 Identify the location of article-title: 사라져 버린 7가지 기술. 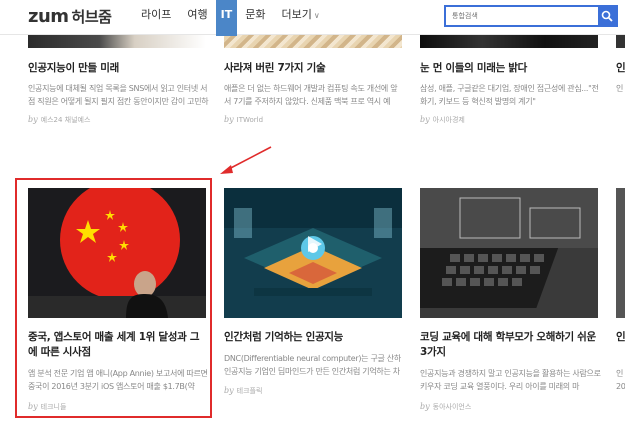
(315, 68).